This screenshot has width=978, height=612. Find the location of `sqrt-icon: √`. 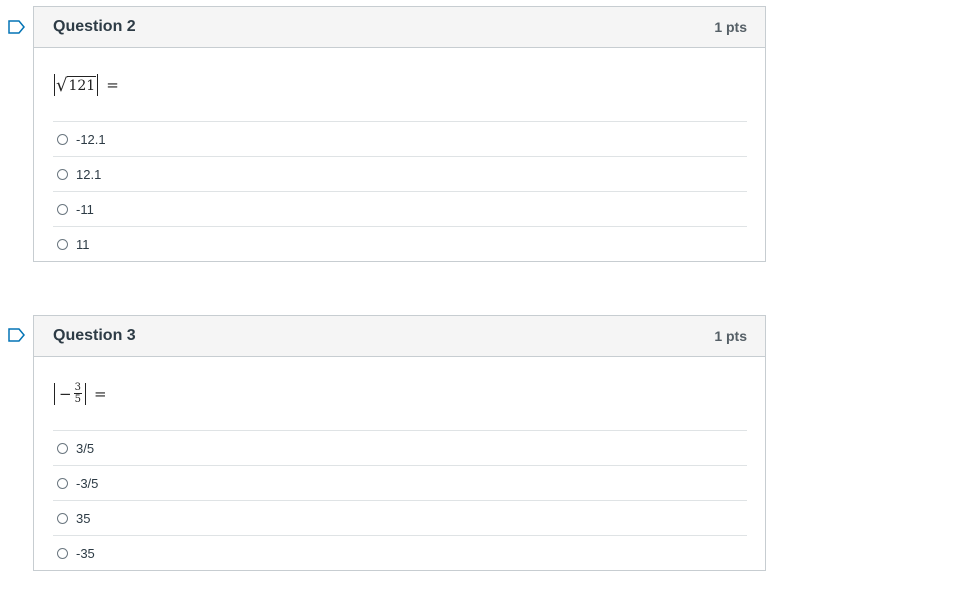

sqrt-icon: √ is located at coordinates (62, 85).